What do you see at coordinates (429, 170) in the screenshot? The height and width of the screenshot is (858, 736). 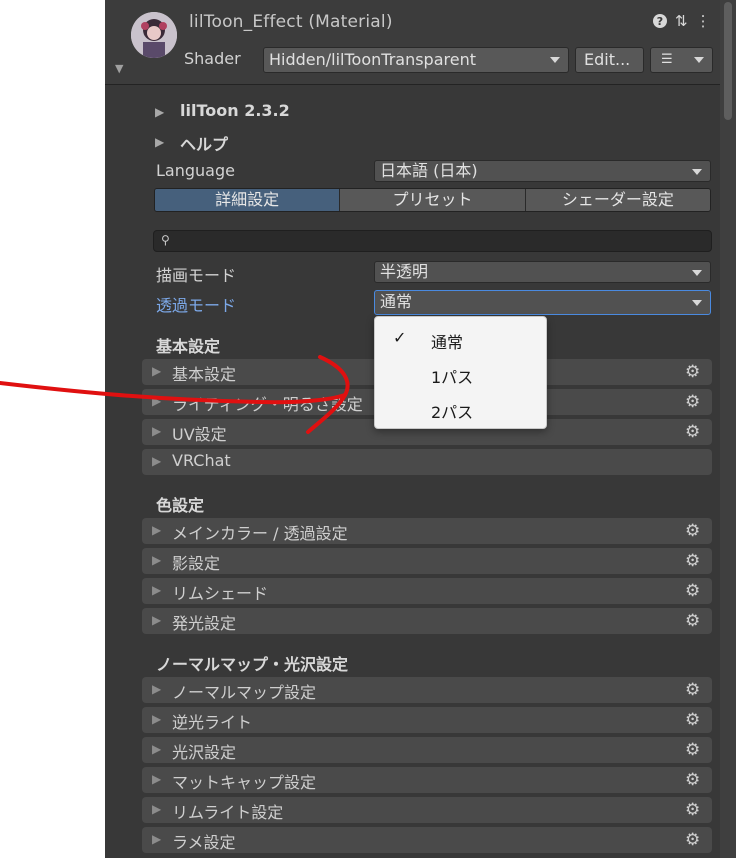 I see `language-value: 日本語 (日本)` at bounding box center [429, 170].